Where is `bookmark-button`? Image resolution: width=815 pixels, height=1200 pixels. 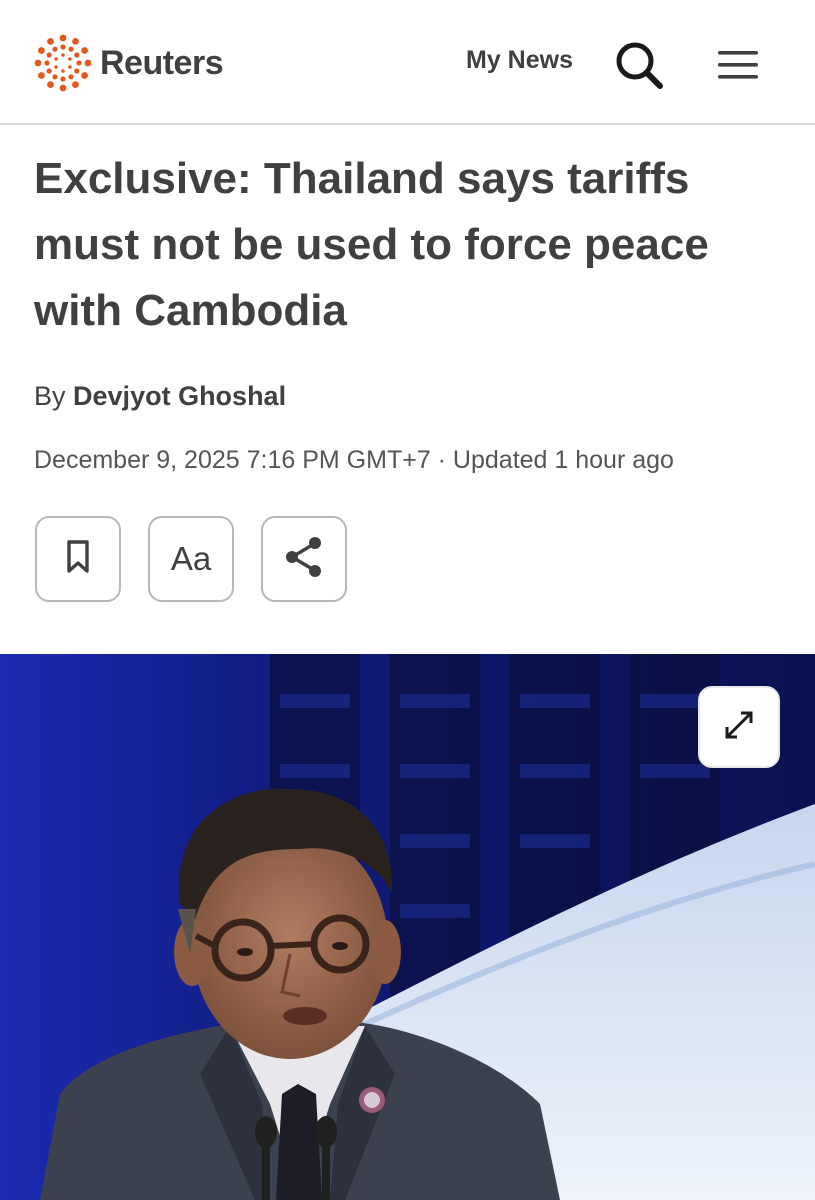 bookmark-button is located at coordinates (78, 559).